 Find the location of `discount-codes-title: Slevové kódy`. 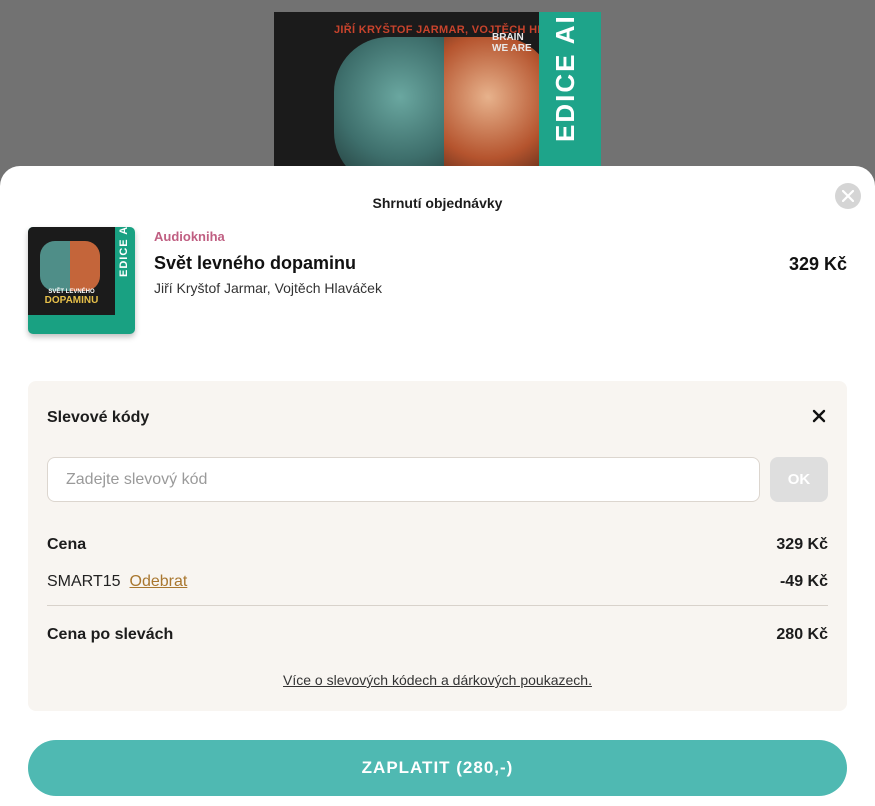

discount-codes-title: Slevové kódy is located at coordinates (98, 417).